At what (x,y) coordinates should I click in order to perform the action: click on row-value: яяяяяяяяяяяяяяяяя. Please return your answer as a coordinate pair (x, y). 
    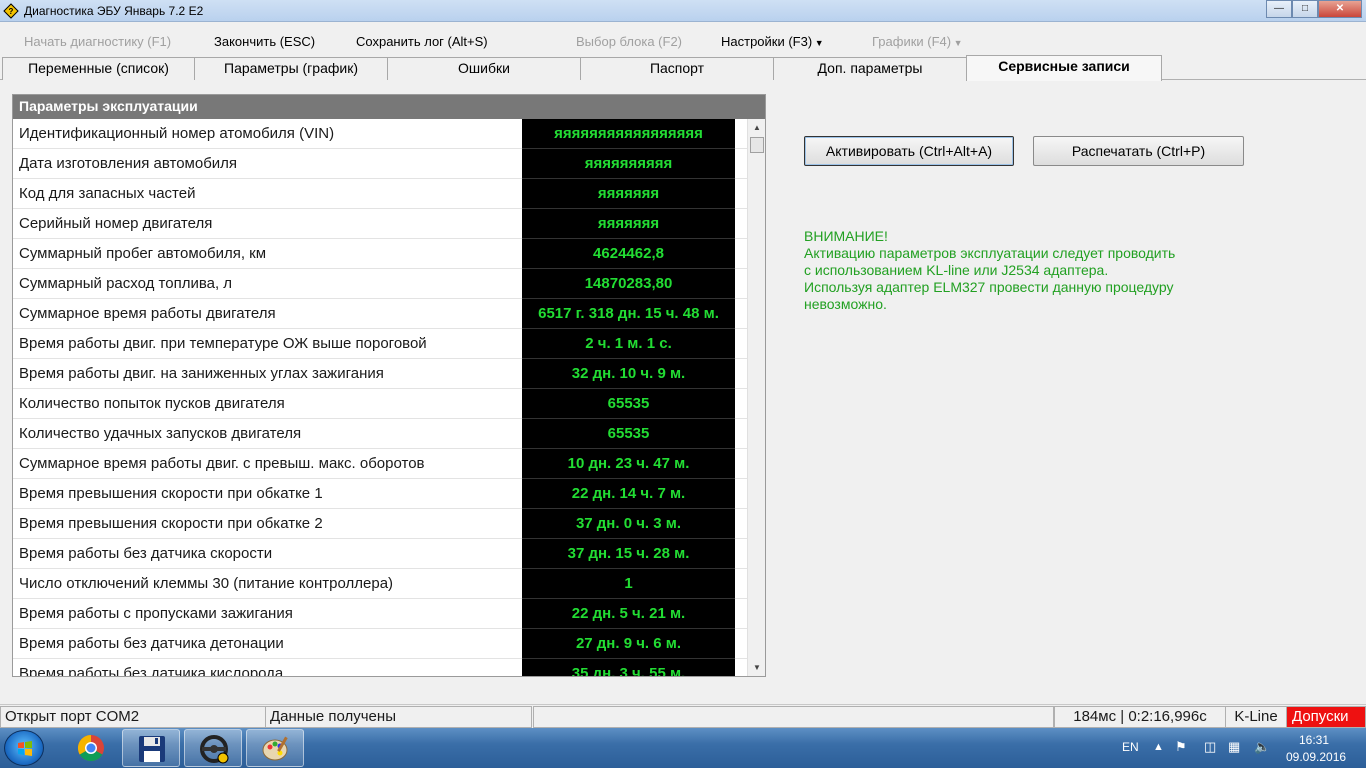
    Looking at the image, I should click on (628, 134).